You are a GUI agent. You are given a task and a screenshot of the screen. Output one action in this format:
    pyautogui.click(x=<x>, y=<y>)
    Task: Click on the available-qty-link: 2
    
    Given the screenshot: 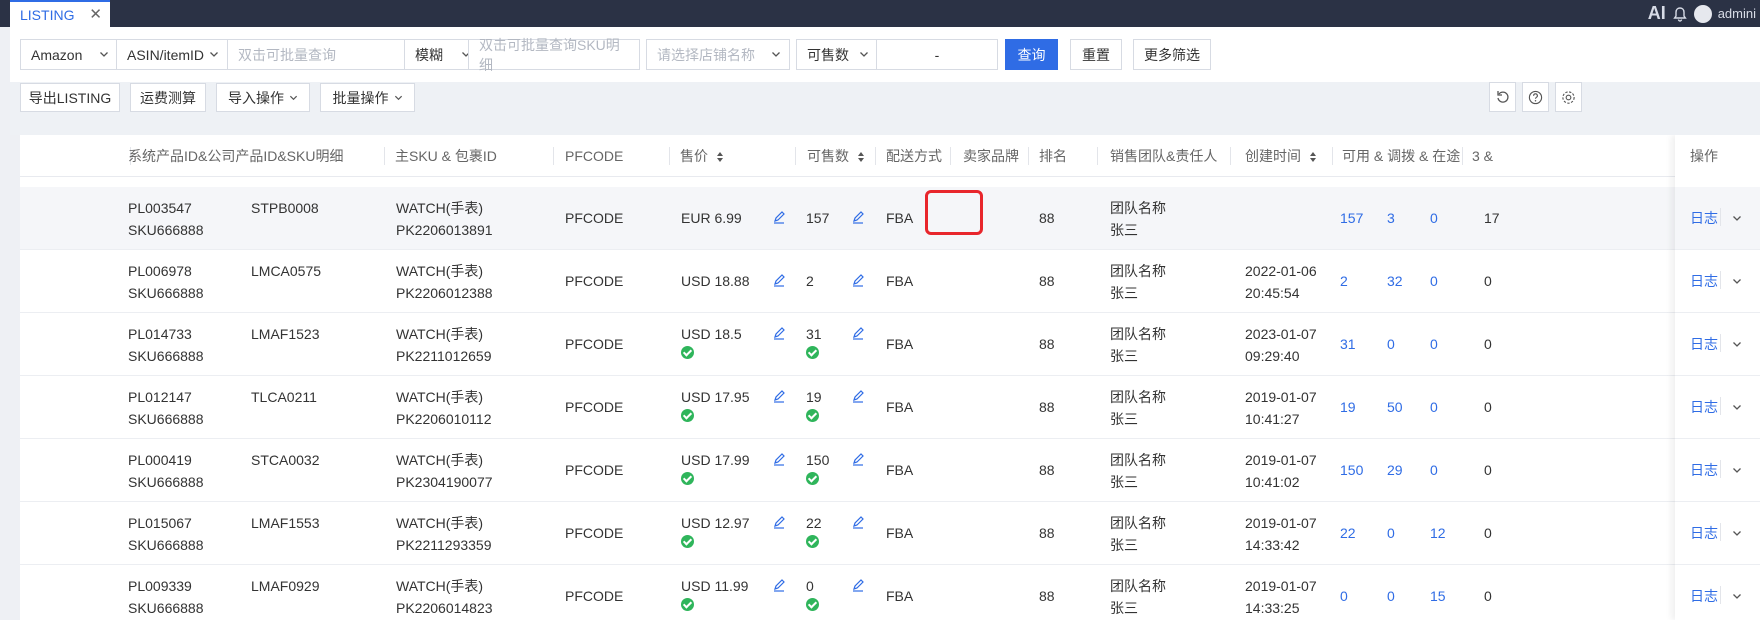 What is the action you would take?
    pyautogui.click(x=1344, y=281)
    